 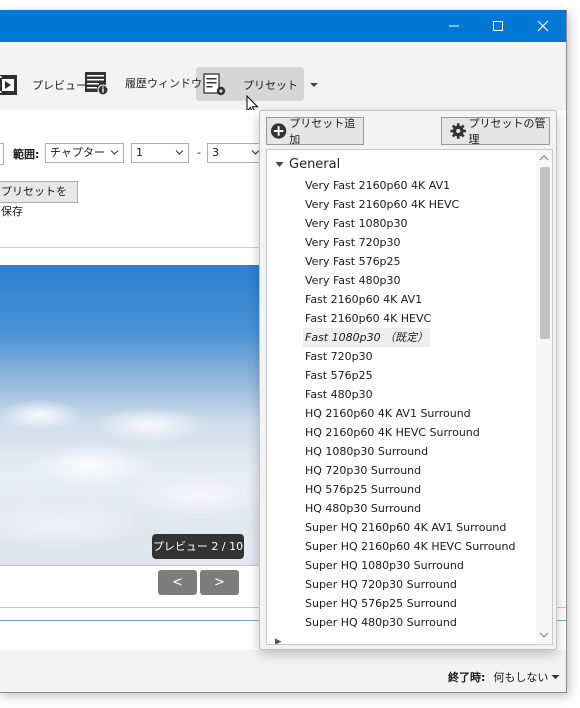 What do you see at coordinates (26, 154) in the screenshot?
I see `range-label: 範囲:` at bounding box center [26, 154].